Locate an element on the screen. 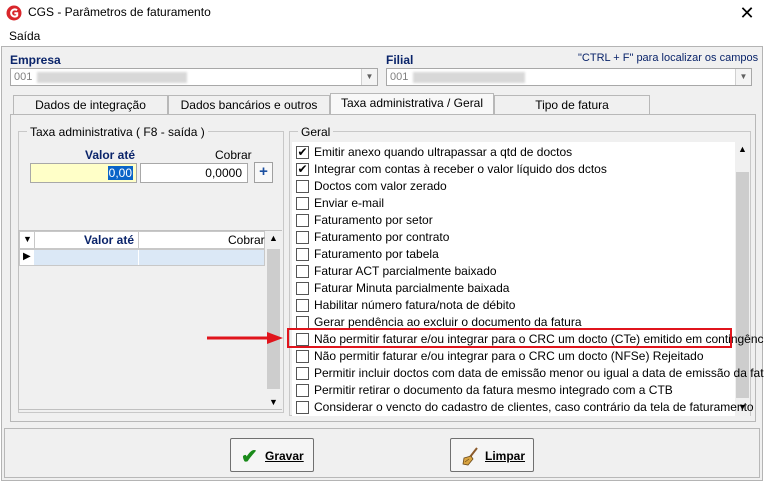 This screenshot has height=482, width=764. empresa-value: 001 is located at coordinates (23, 77).